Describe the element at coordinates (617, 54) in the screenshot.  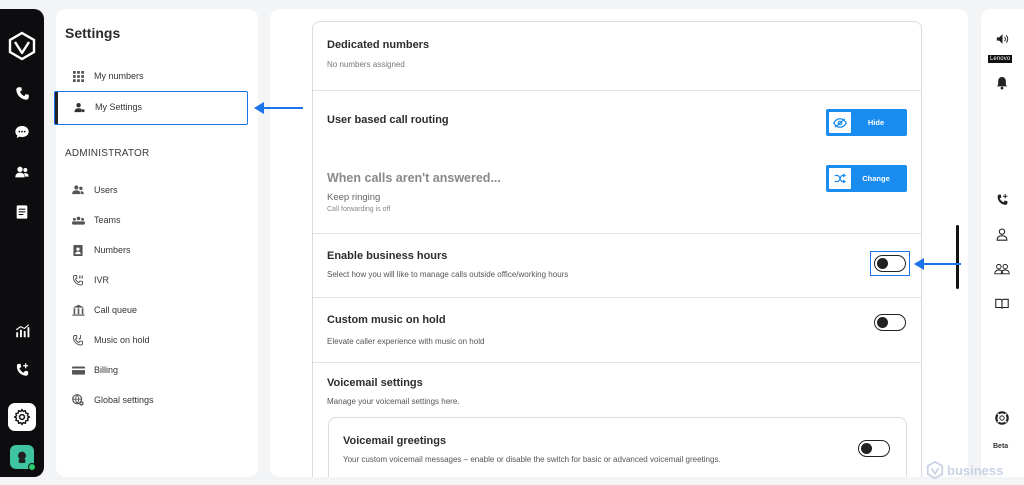
I see `dedicated-numbers-section: Dedicated numbers No numbers assigned` at that location.